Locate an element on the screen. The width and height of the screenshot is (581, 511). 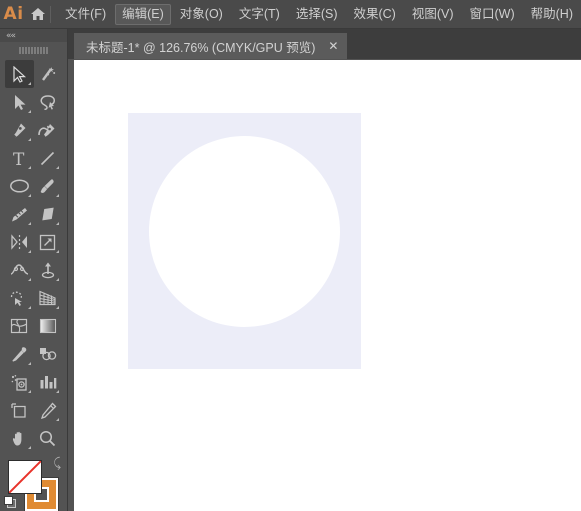
fill-swatch is located at coordinates (25, 477).